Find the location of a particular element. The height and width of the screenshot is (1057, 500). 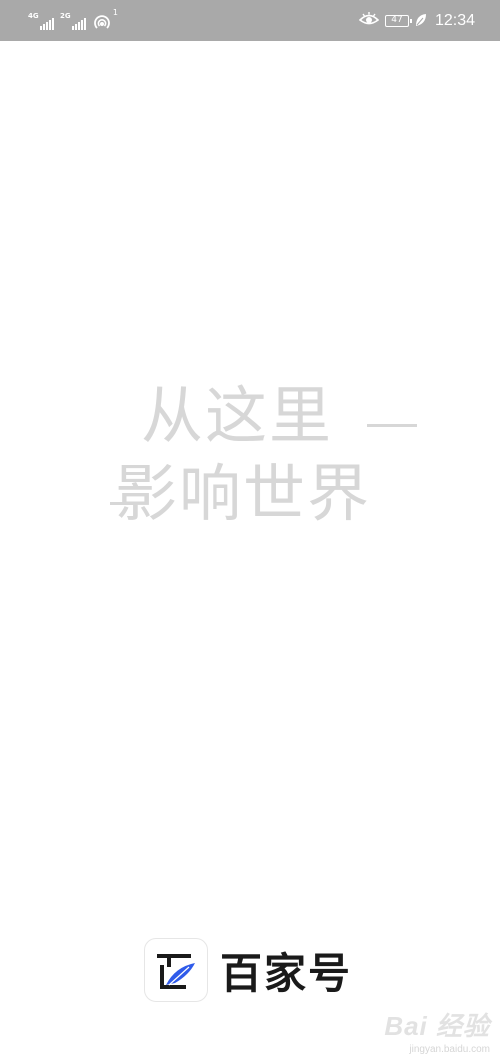

slogan-line-1: 从这里 is located at coordinates (237, 415).